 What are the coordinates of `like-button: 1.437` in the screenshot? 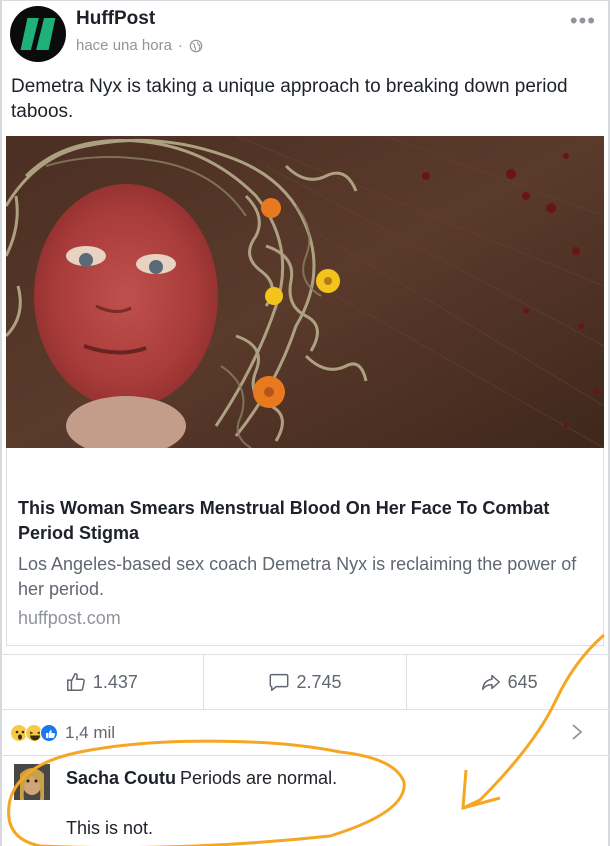 It's located at (102, 682).